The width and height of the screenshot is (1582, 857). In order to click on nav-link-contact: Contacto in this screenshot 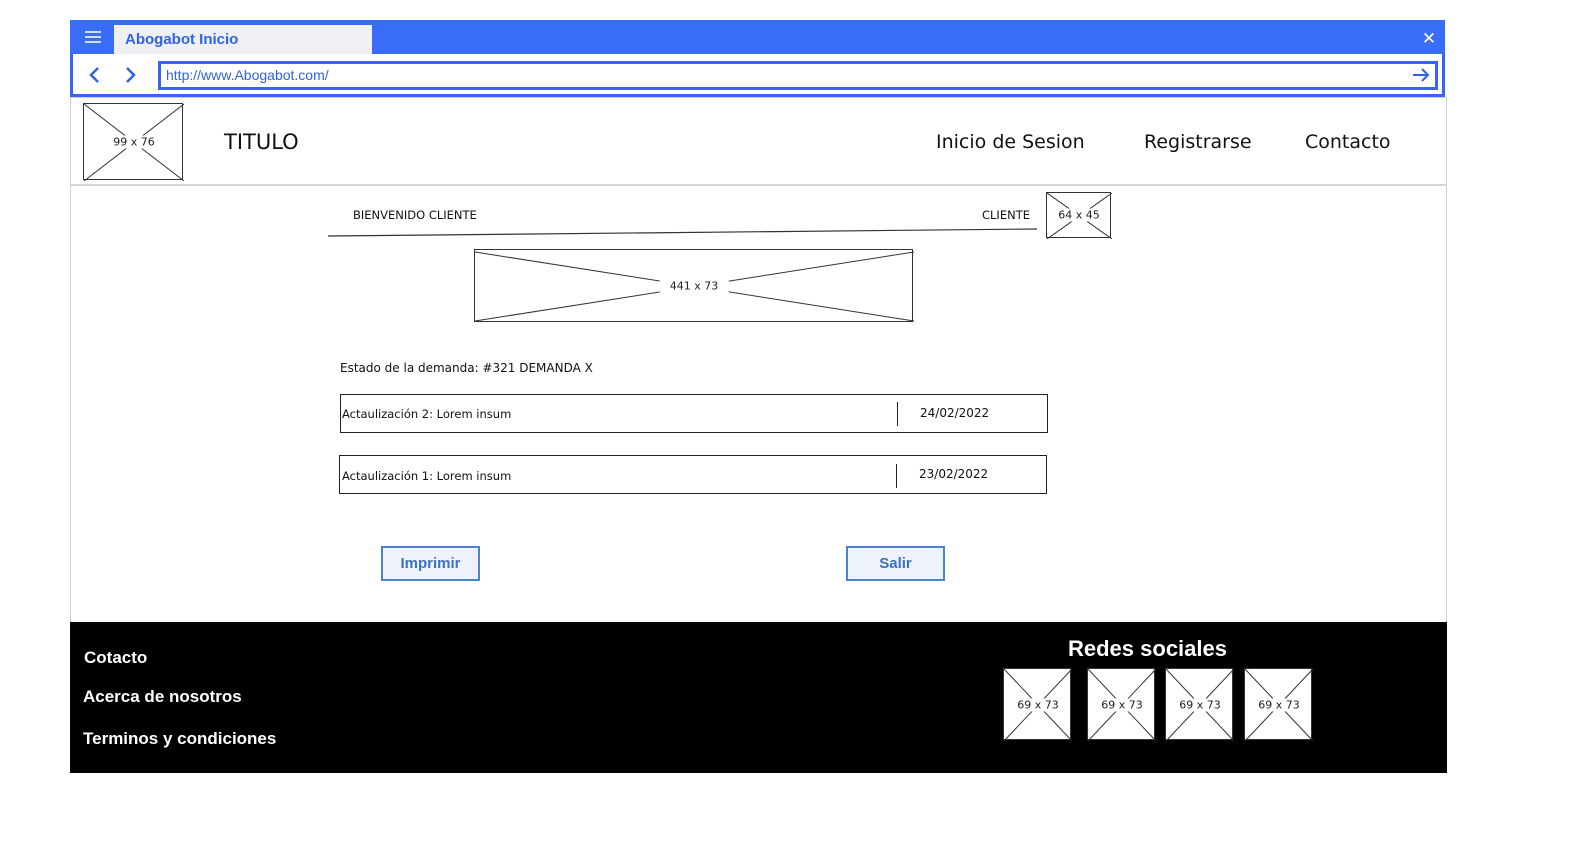, I will do `click(1348, 142)`.